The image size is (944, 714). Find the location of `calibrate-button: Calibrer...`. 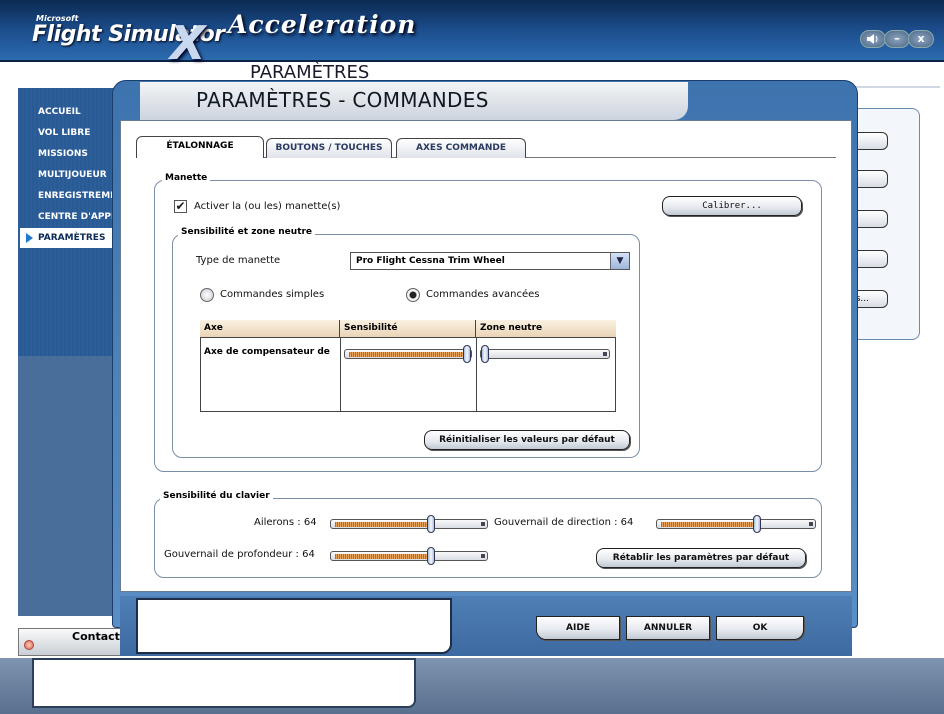

calibrate-button: Calibrer... is located at coordinates (732, 206).